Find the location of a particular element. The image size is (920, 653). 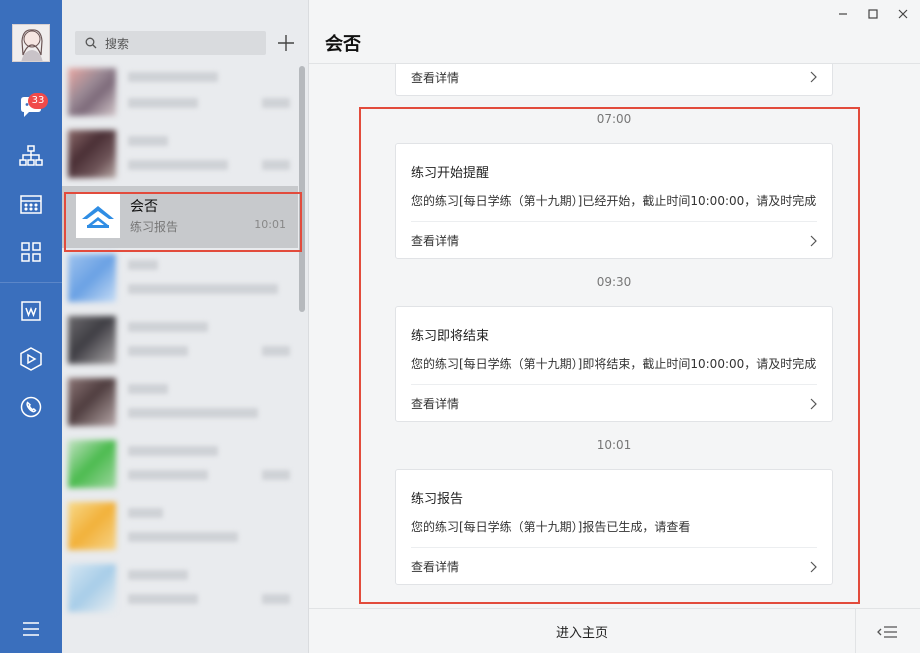

search-input: 搜索 is located at coordinates (170, 43).